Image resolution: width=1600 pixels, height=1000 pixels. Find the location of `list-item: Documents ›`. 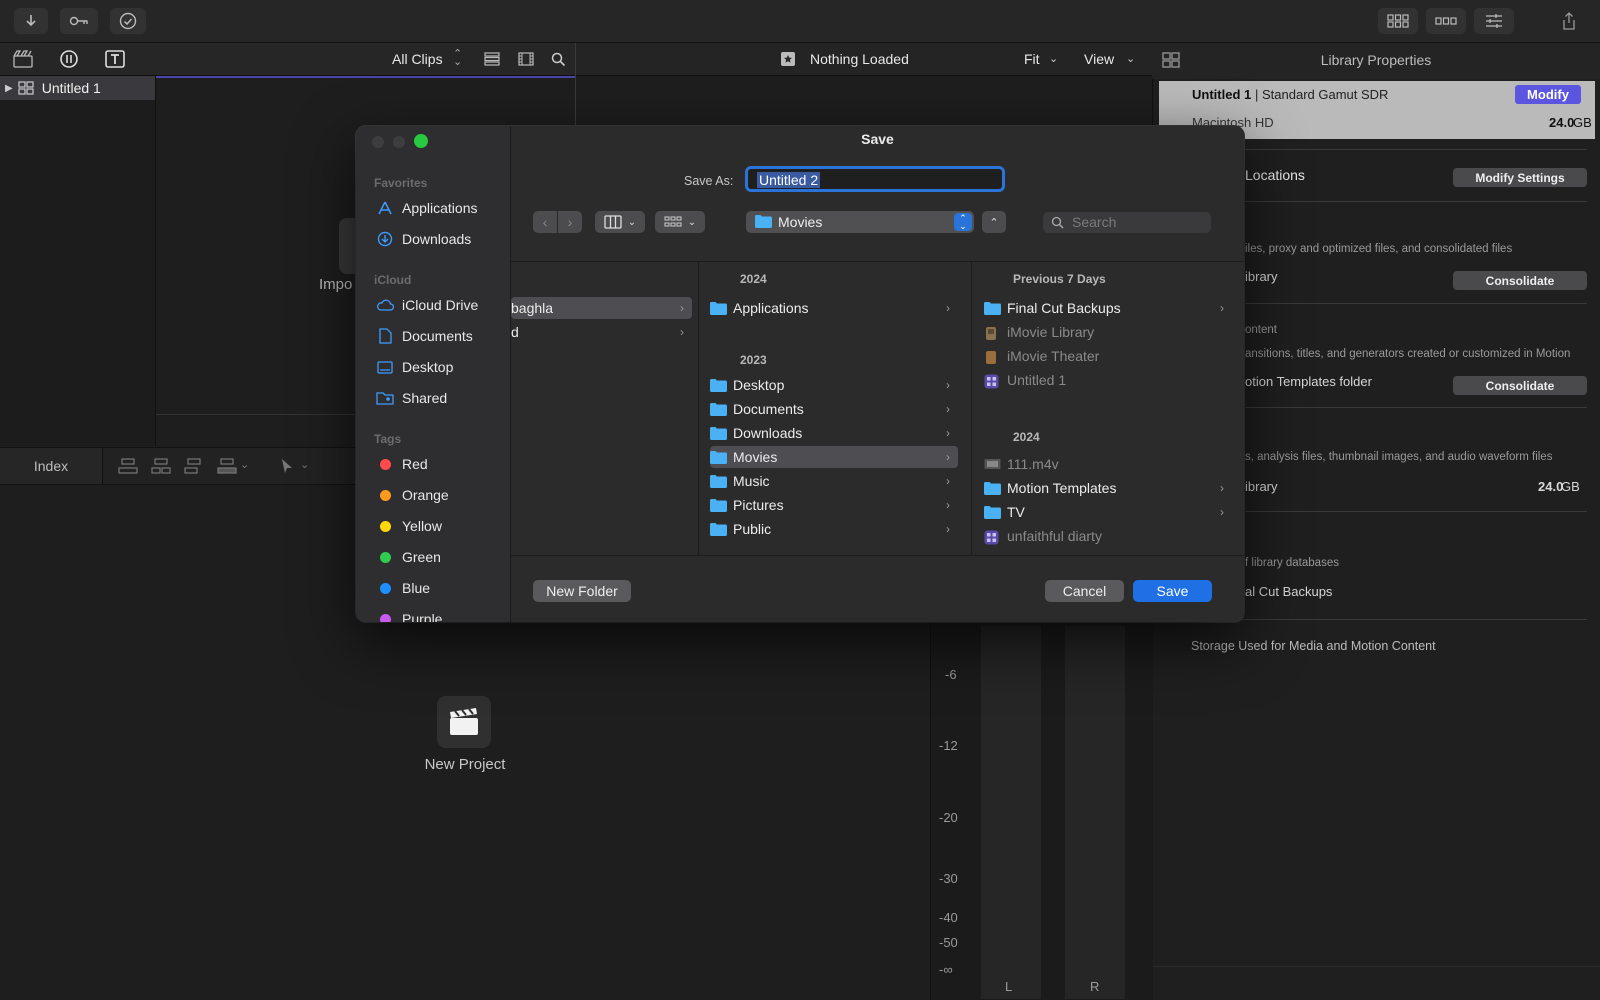

list-item: Documents › is located at coordinates (834, 409).